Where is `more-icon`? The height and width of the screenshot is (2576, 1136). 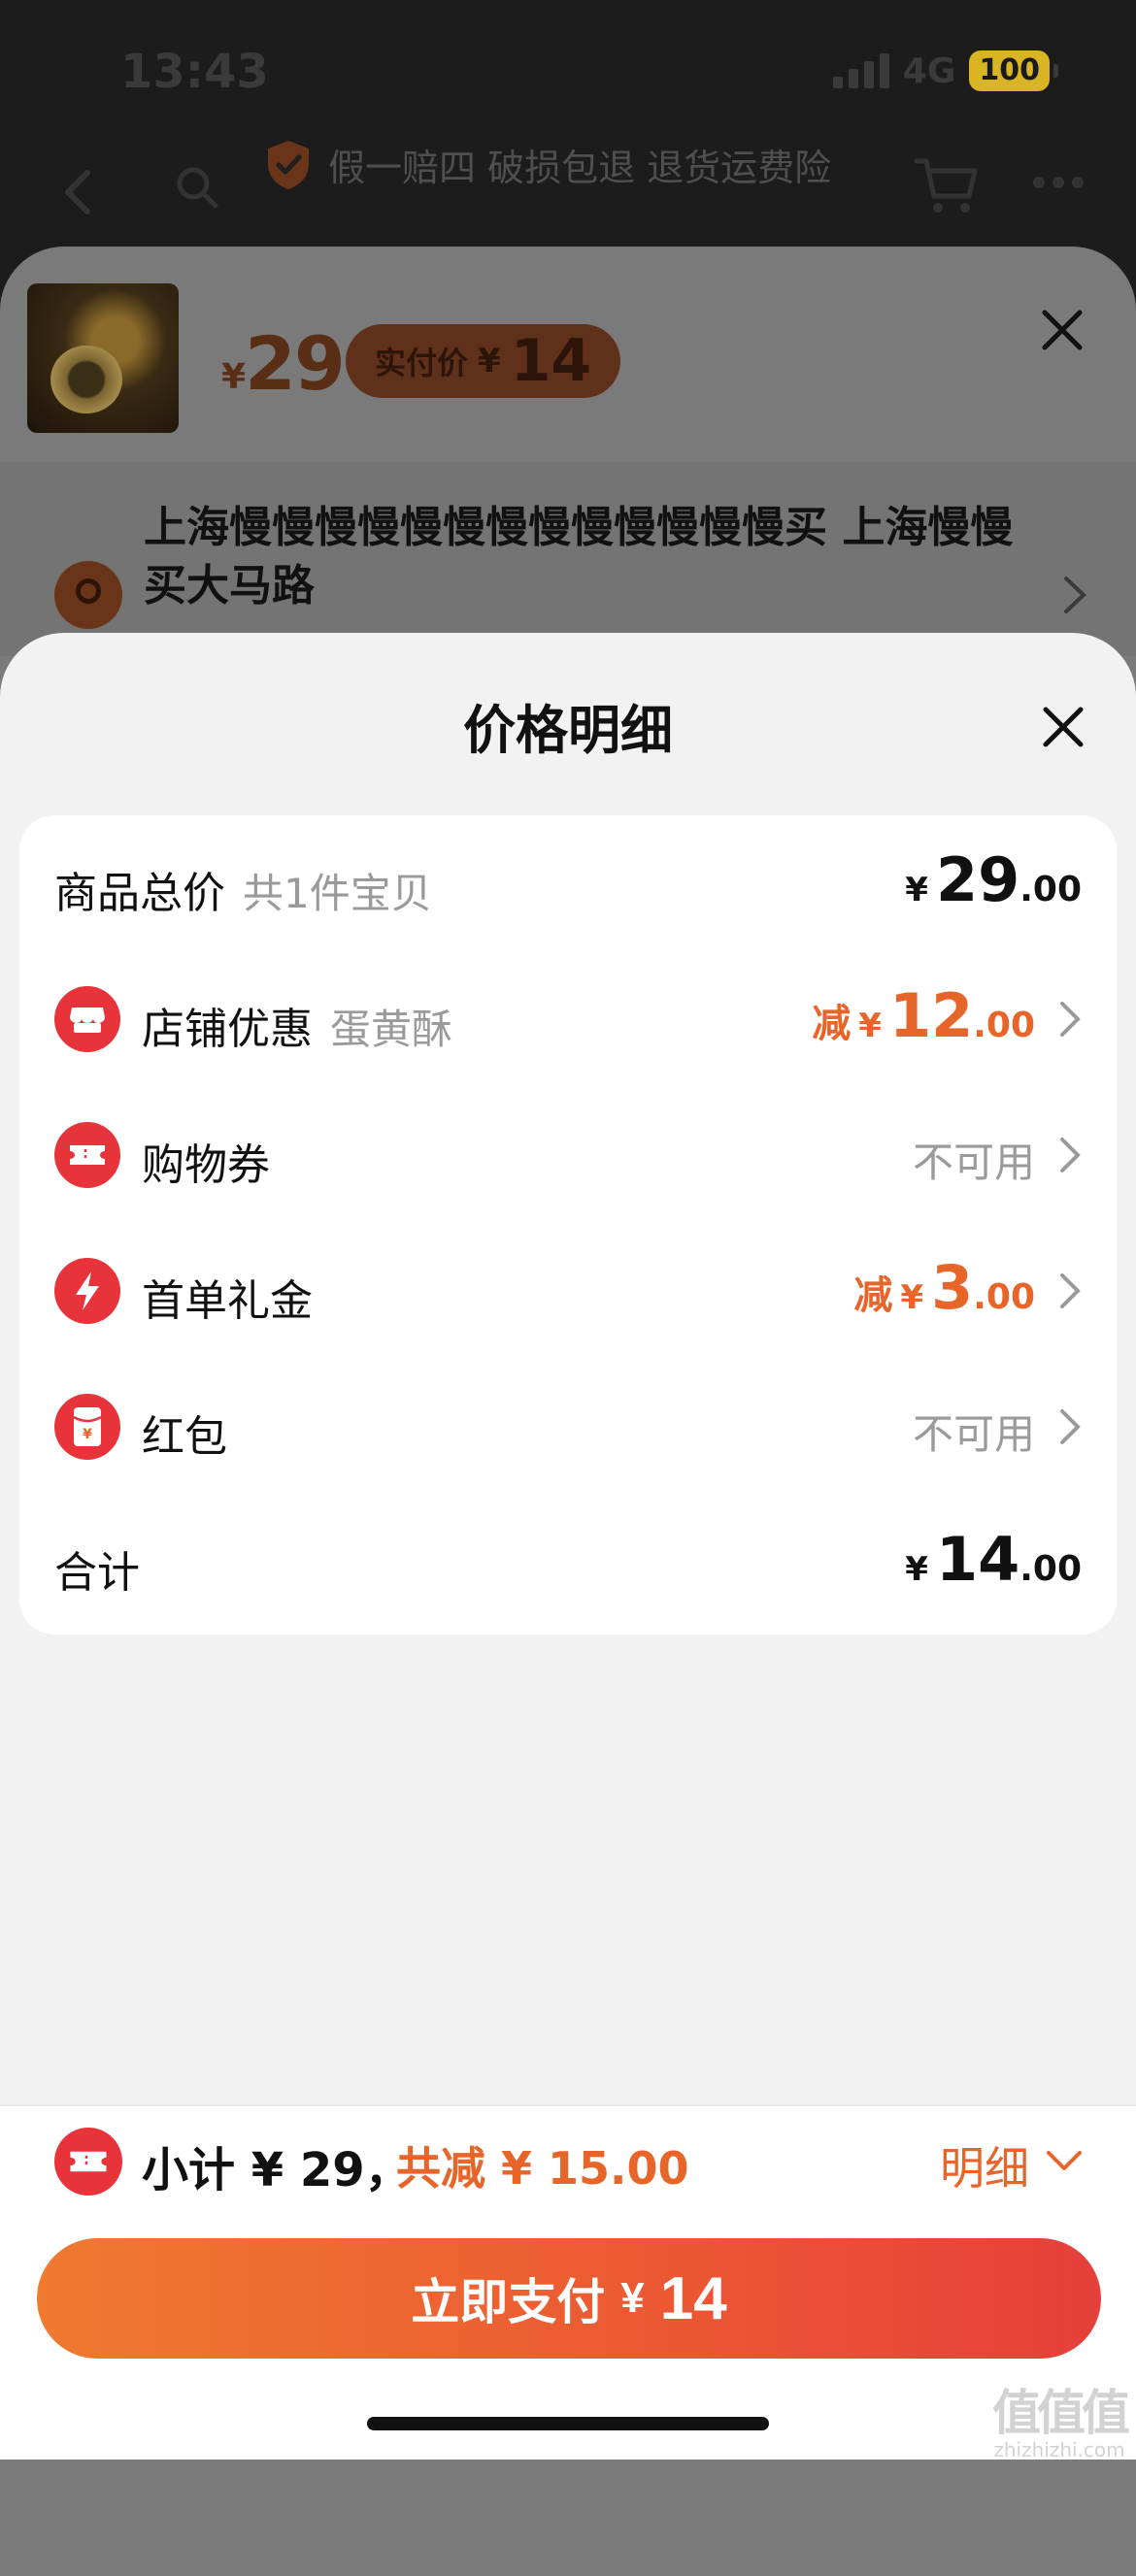
more-icon is located at coordinates (1058, 182).